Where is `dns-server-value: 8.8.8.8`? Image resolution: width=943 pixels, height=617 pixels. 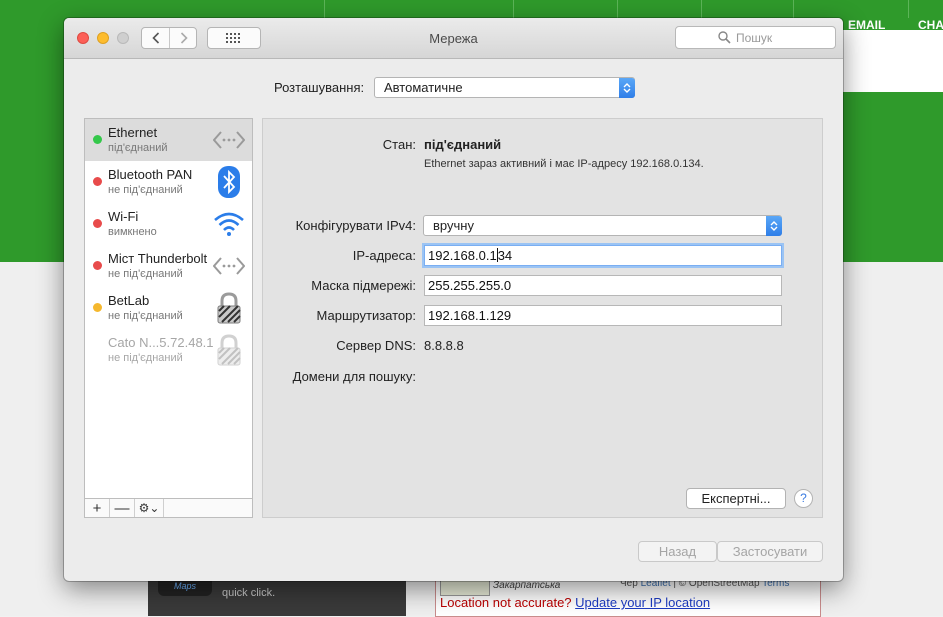 dns-server-value: 8.8.8.8 is located at coordinates (444, 345).